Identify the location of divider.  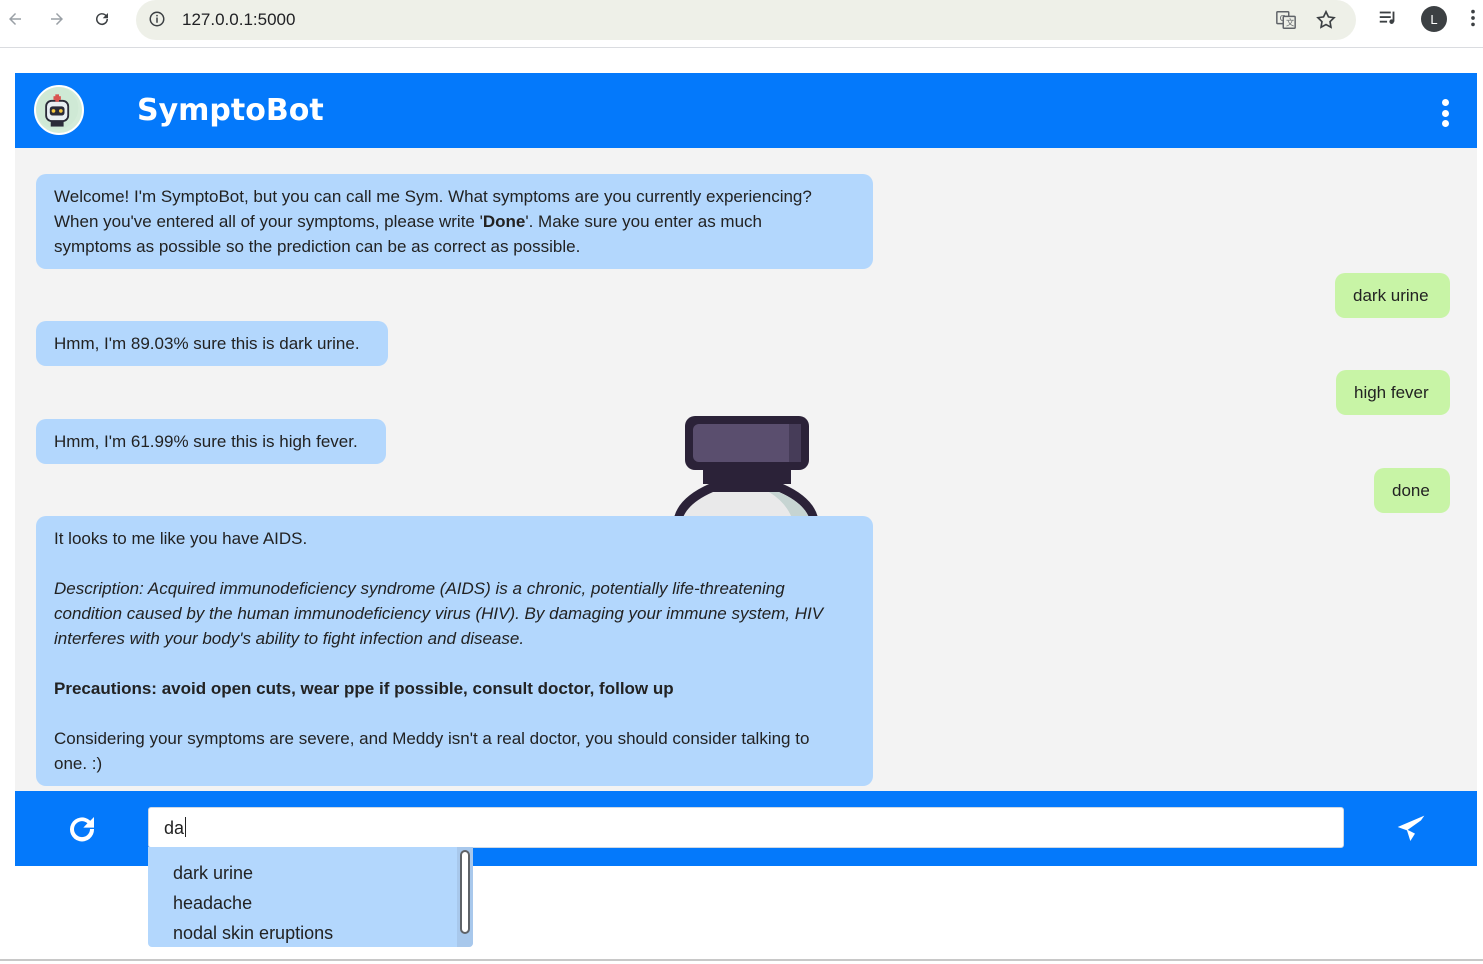
(741, 960).